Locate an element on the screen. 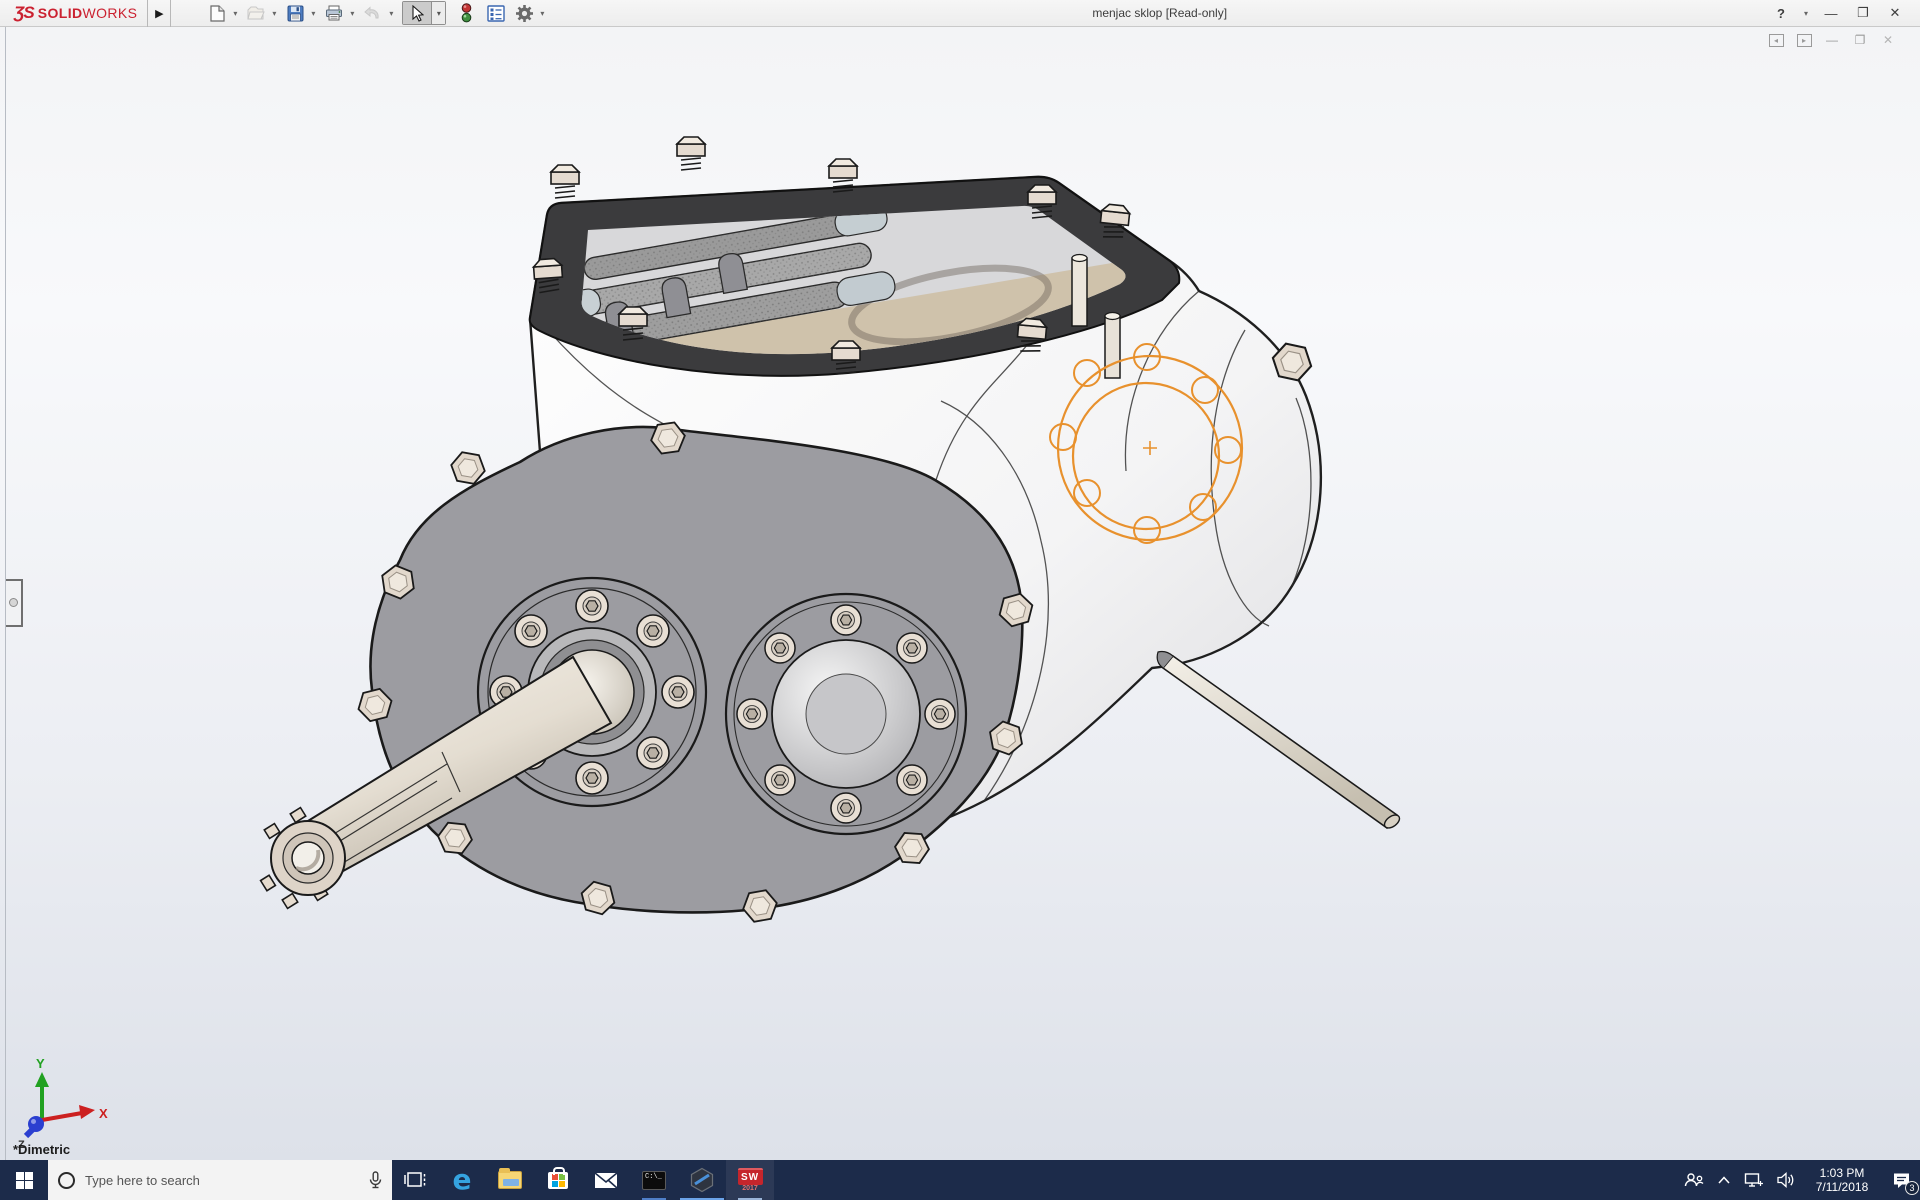 This screenshot has width=1920, height=1200. new-document-icon is located at coordinates (217, 13).